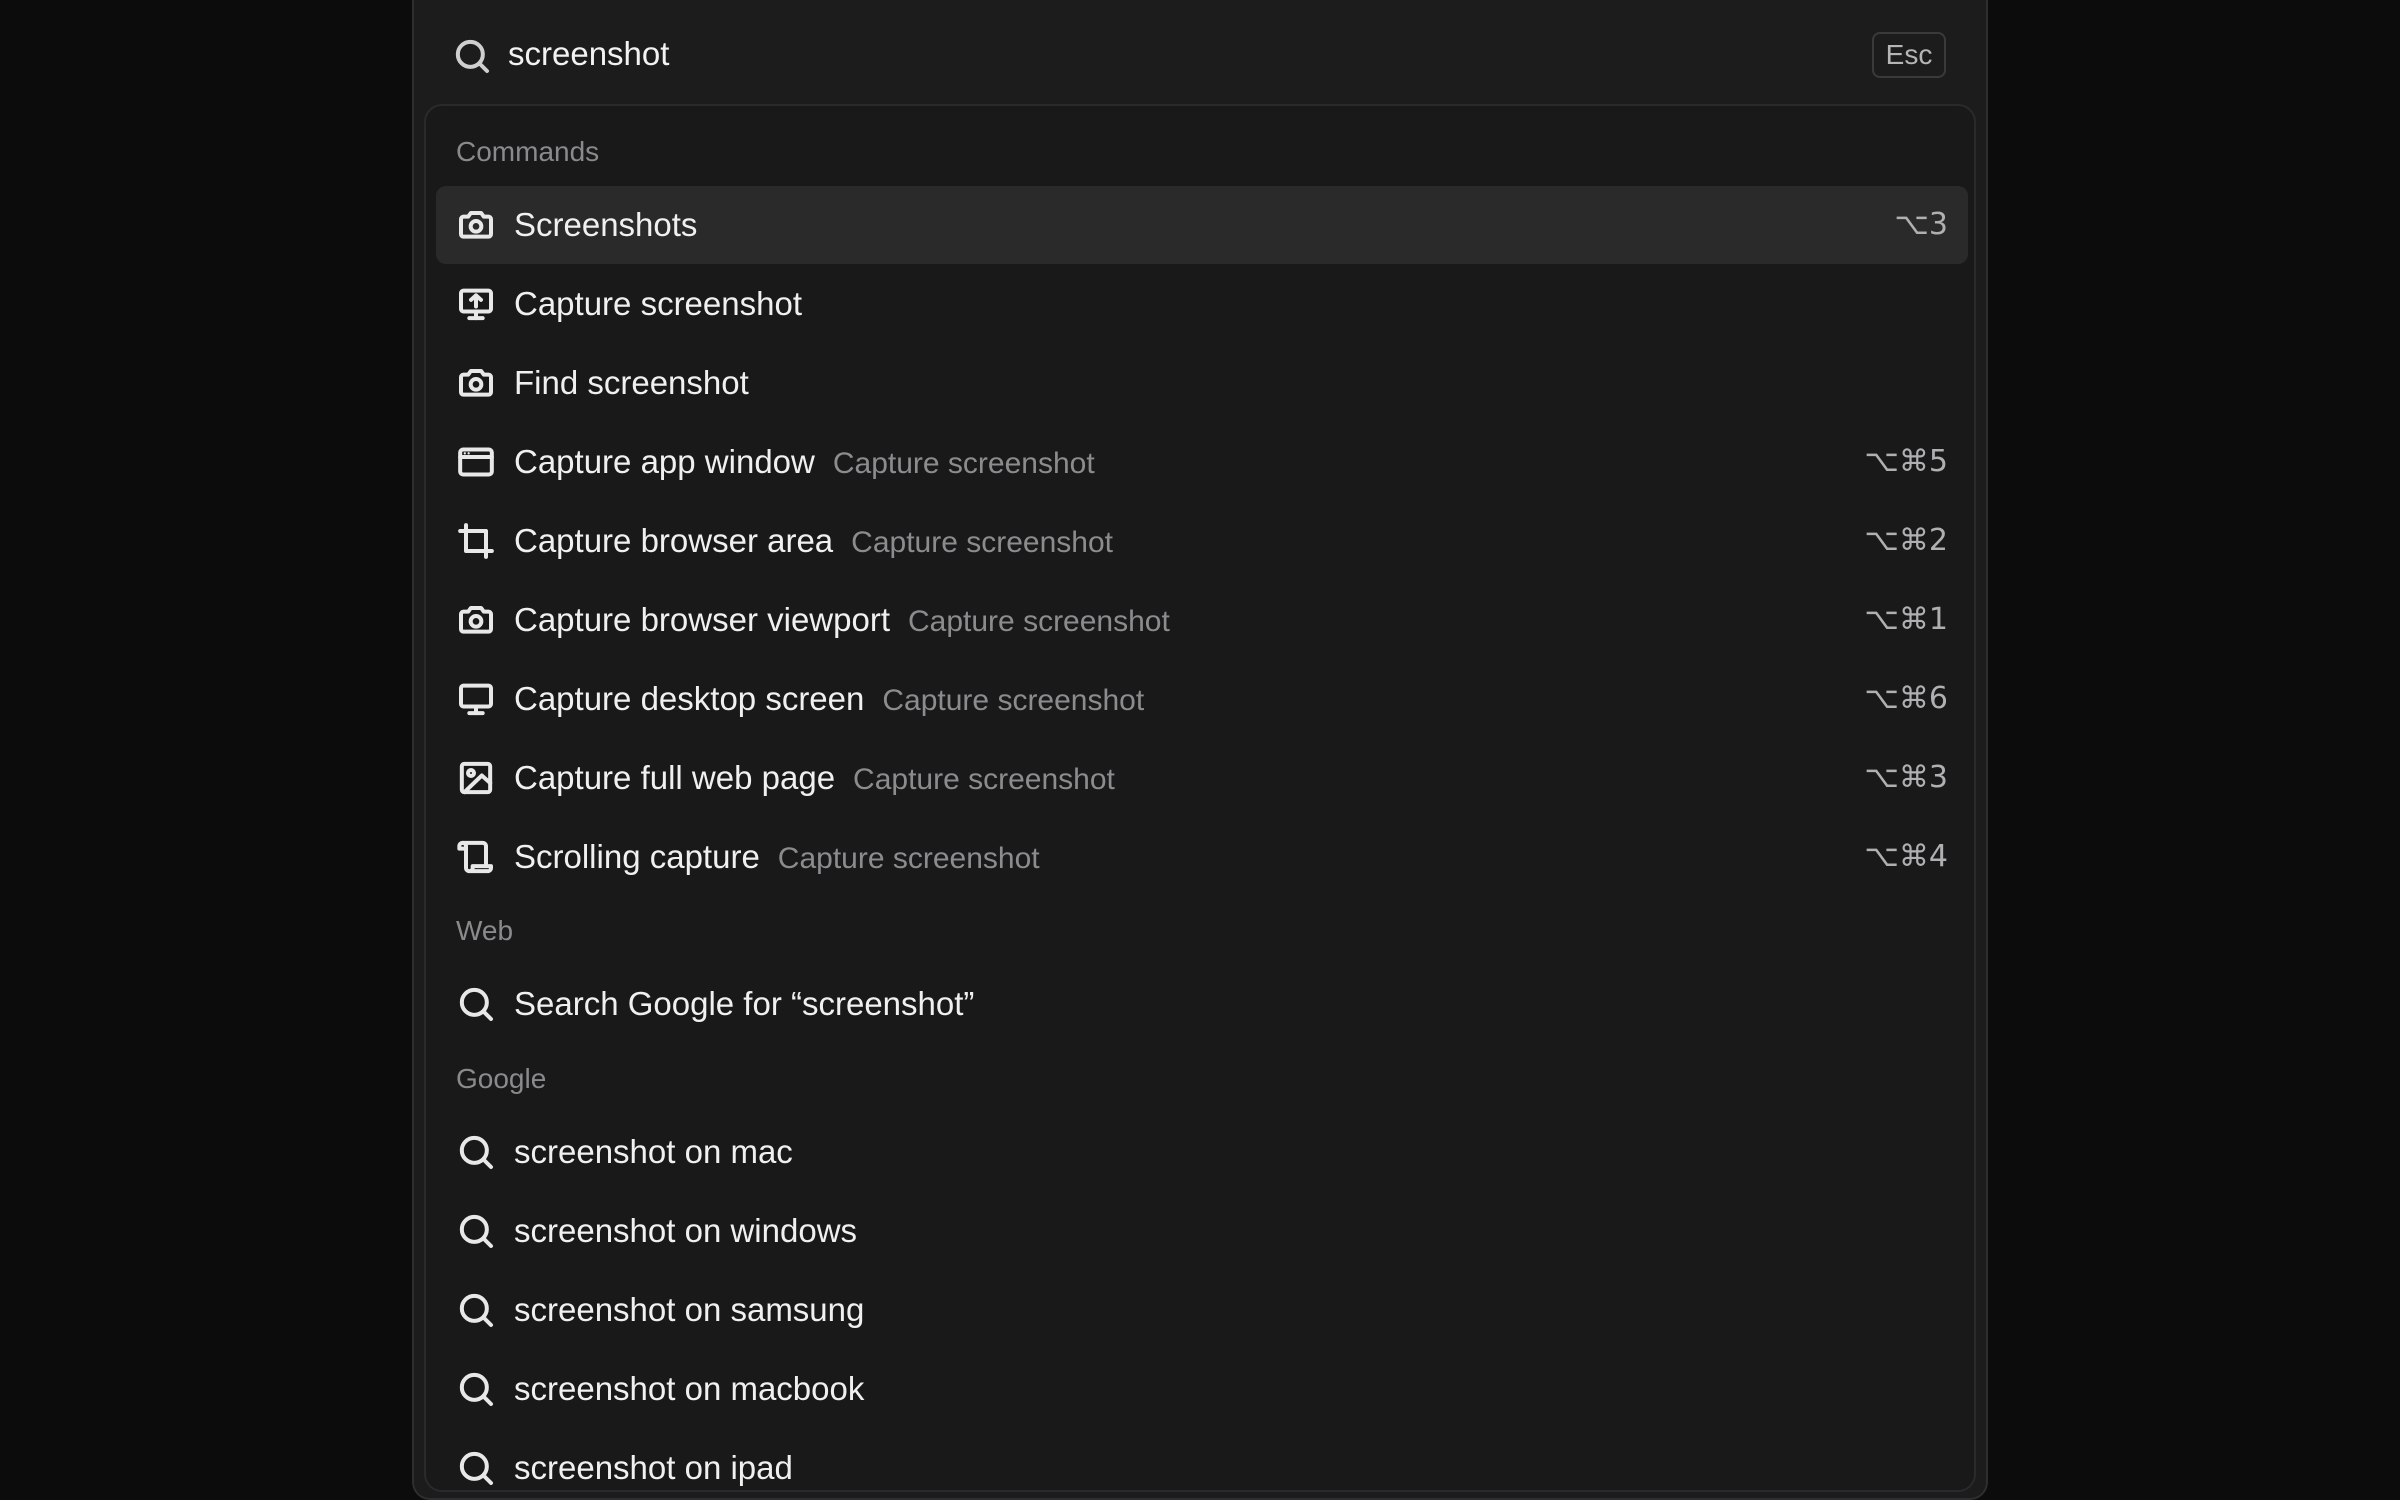 The height and width of the screenshot is (1500, 2400). I want to click on image-icon, so click(476, 778).